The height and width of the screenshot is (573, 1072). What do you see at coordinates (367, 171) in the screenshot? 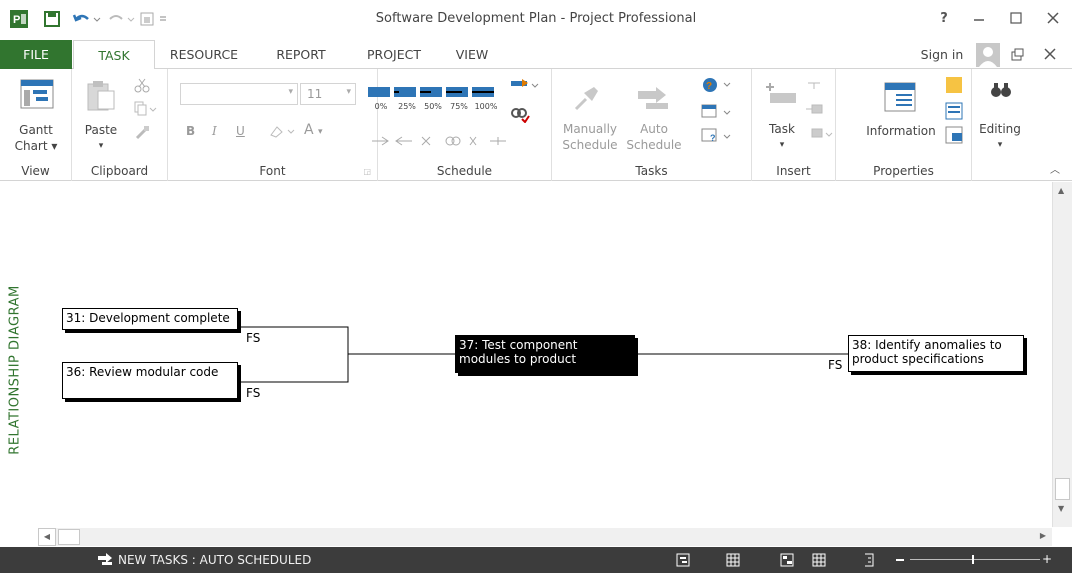
I see `dialog-launcher-icon: ◲` at bounding box center [367, 171].